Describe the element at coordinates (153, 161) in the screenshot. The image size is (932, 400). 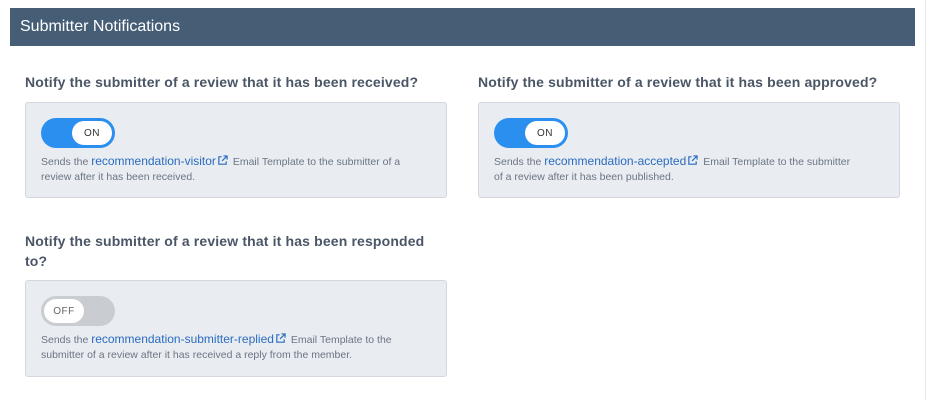
I see `email-template-link: recommendation-visitor` at that location.